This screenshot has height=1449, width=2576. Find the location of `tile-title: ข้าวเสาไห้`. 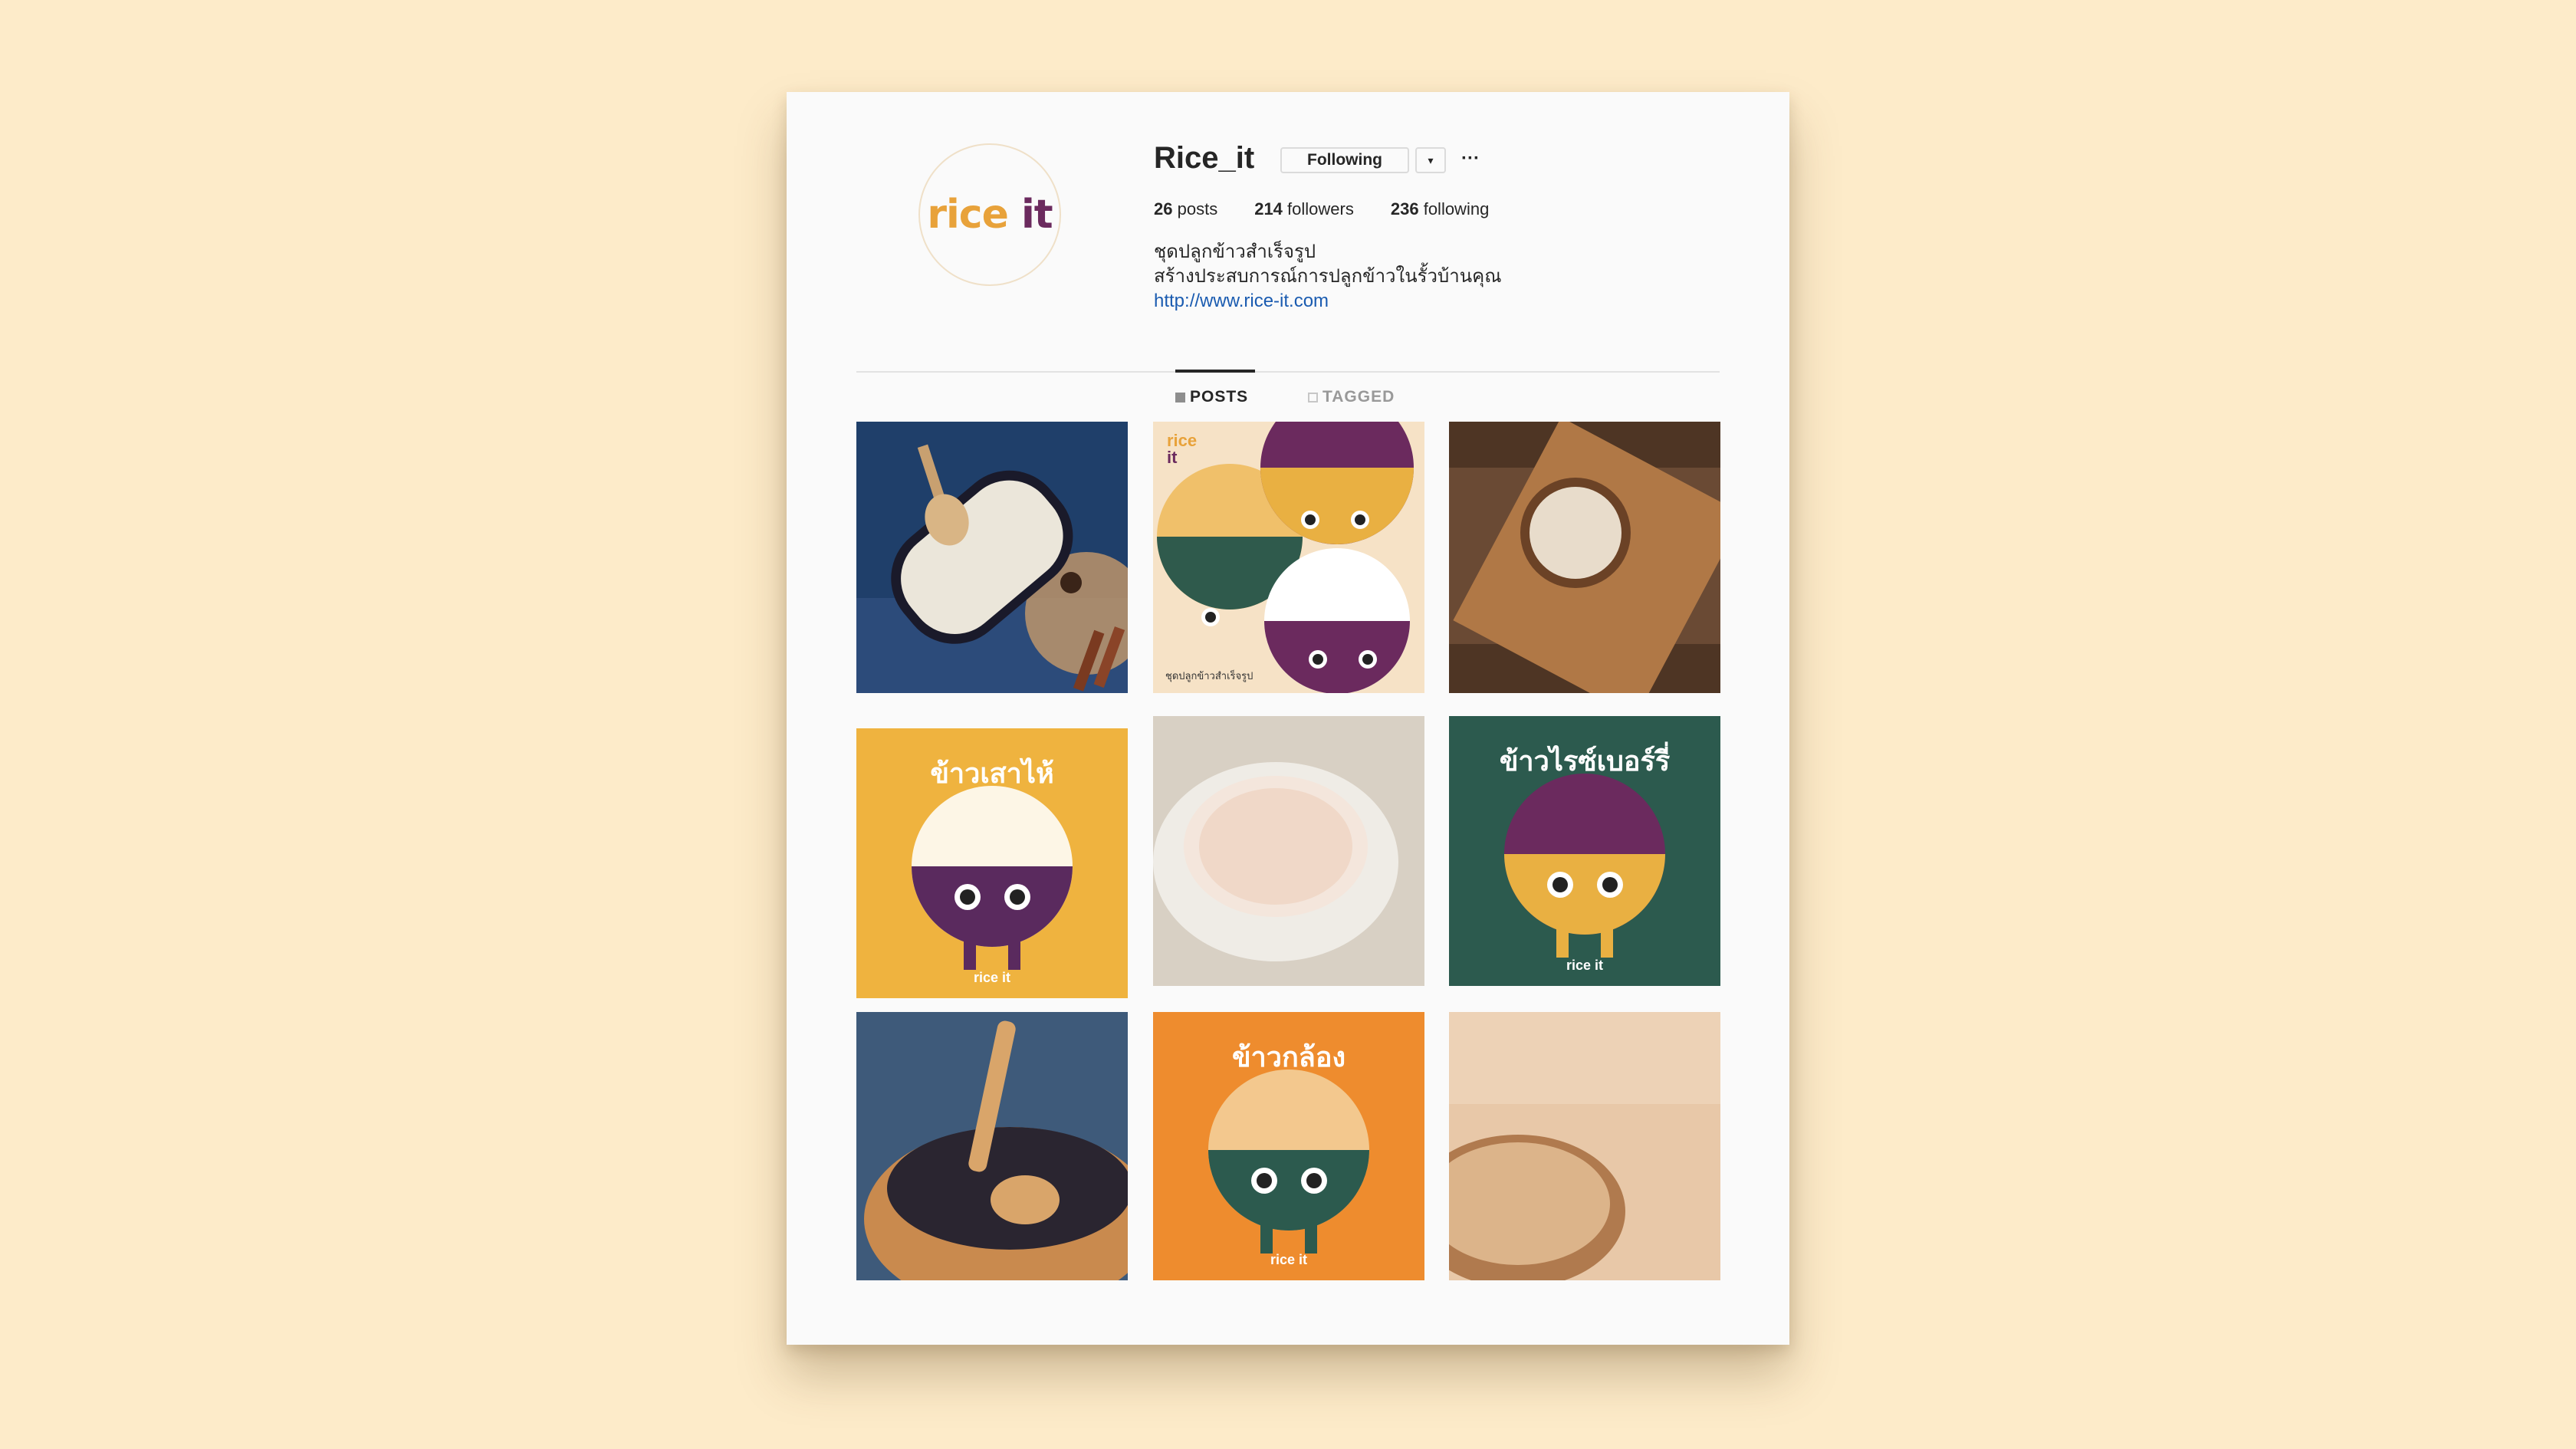

tile-title: ข้าวเสาไห้ is located at coordinates (992, 774).